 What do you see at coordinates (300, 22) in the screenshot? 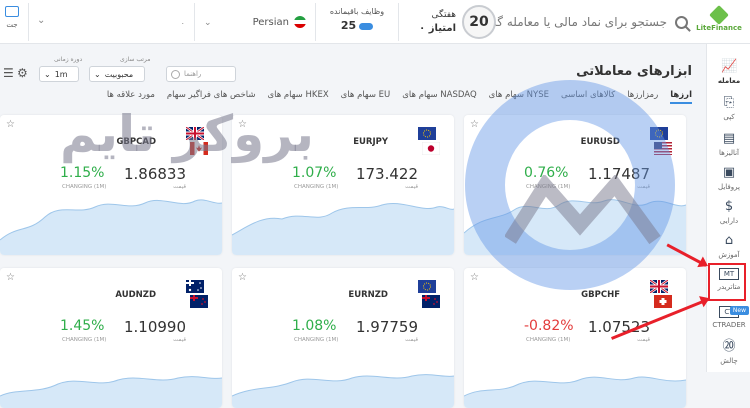
I see `iran-flag-icon` at bounding box center [300, 22].